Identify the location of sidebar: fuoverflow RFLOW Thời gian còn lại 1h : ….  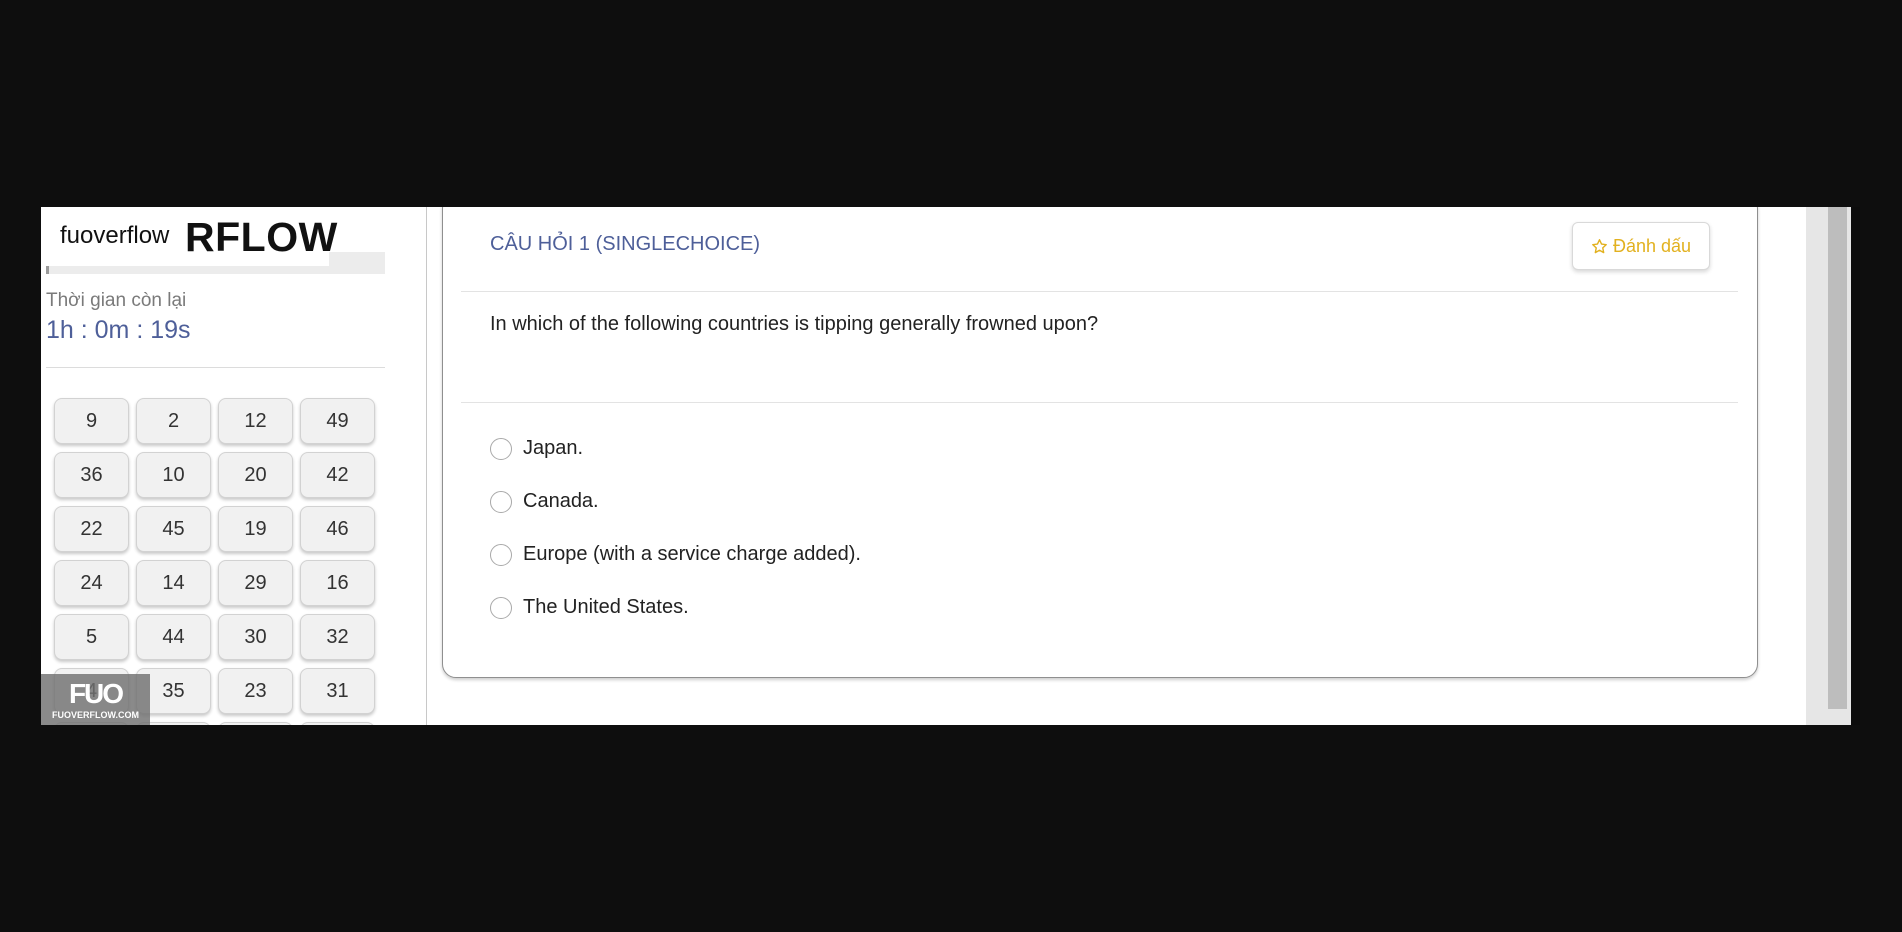
(234, 466).